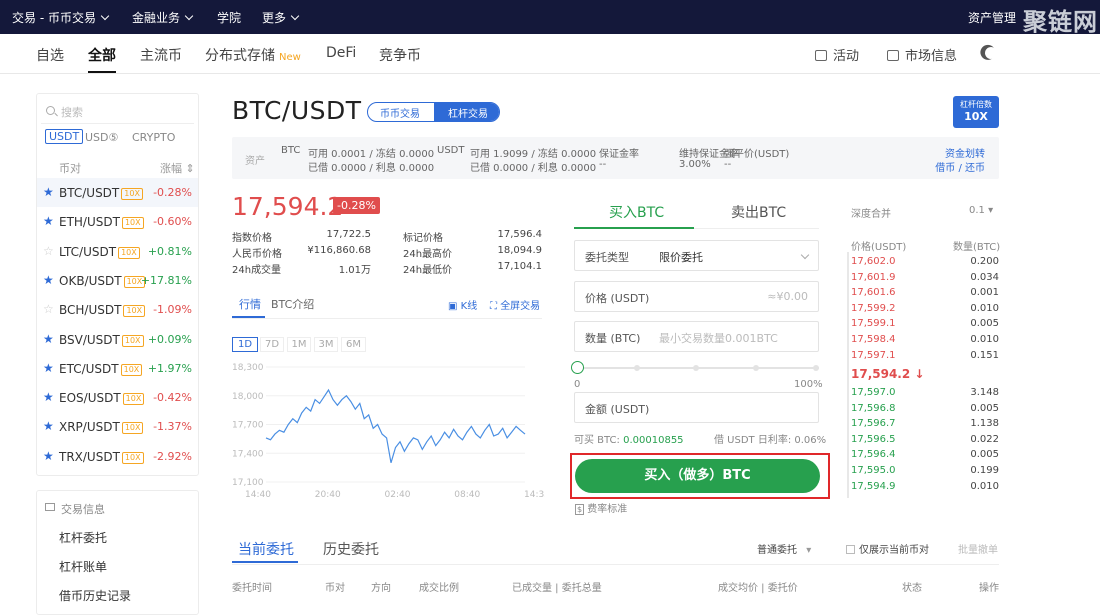  What do you see at coordinates (398, 495) in the screenshot?
I see `x-tick-label: 02:40` at bounding box center [398, 495].